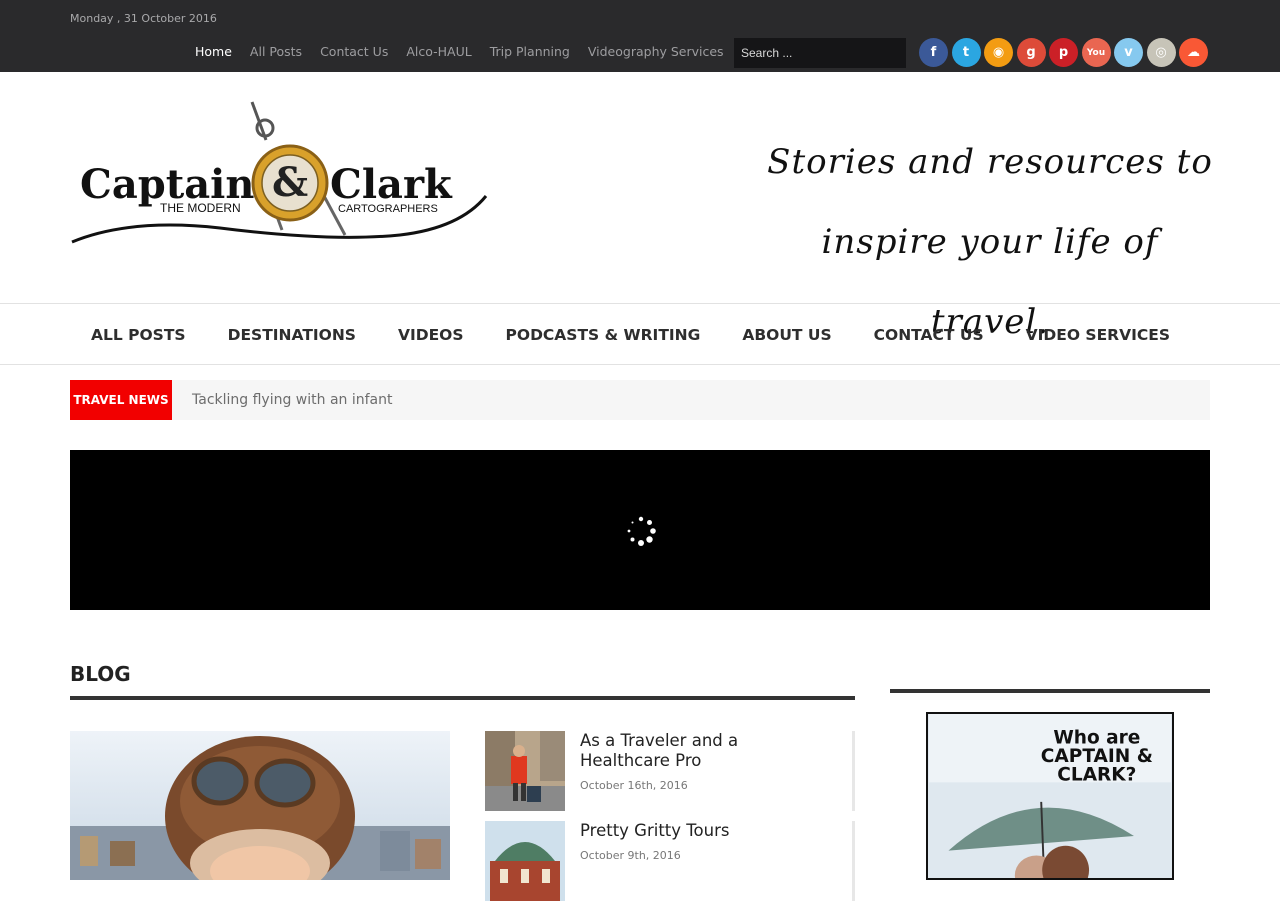 This screenshot has width=1280, height=901. What do you see at coordinates (1096, 774) in the screenshot?
I see `promo-line-3: CLARK?` at bounding box center [1096, 774].